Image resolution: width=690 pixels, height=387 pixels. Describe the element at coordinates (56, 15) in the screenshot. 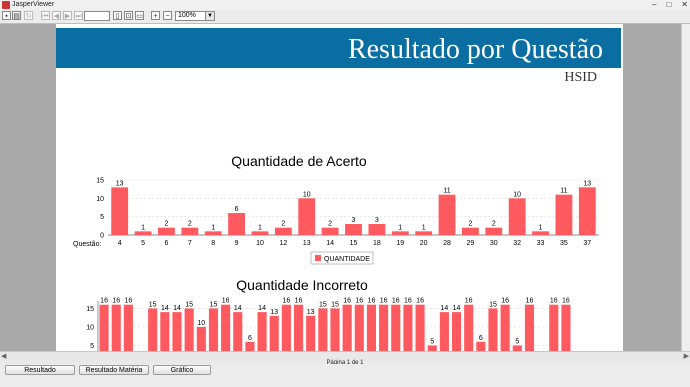

I see `previous-page-icon: ◀` at that location.